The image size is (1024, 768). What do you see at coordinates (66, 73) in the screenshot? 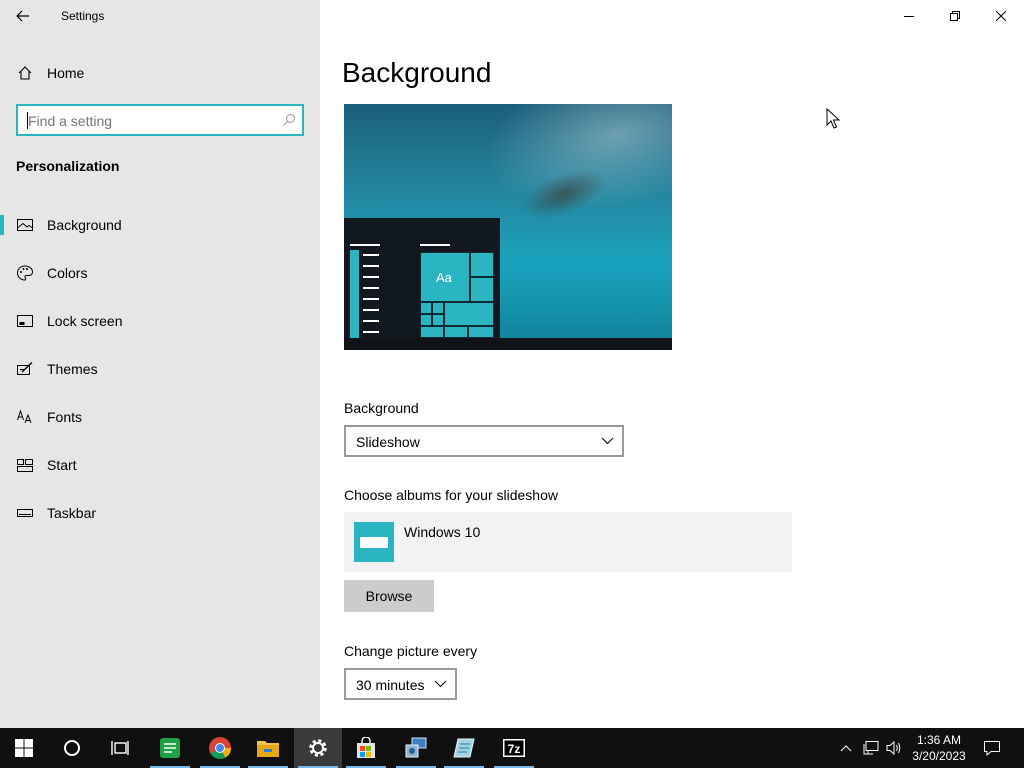
I see `home-label: Home` at bounding box center [66, 73].